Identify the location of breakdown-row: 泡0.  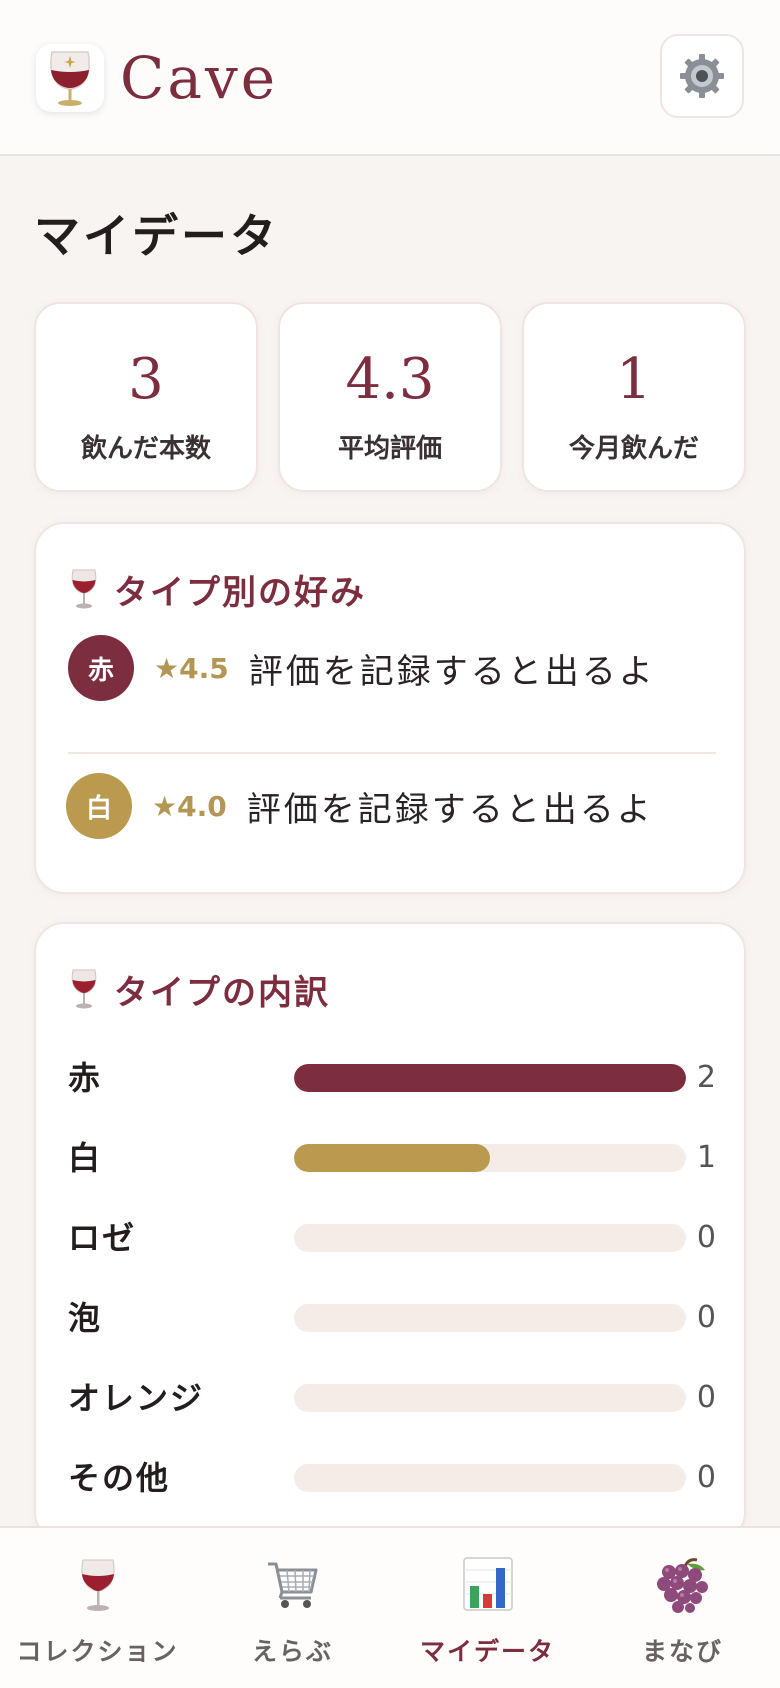
(392, 1318).